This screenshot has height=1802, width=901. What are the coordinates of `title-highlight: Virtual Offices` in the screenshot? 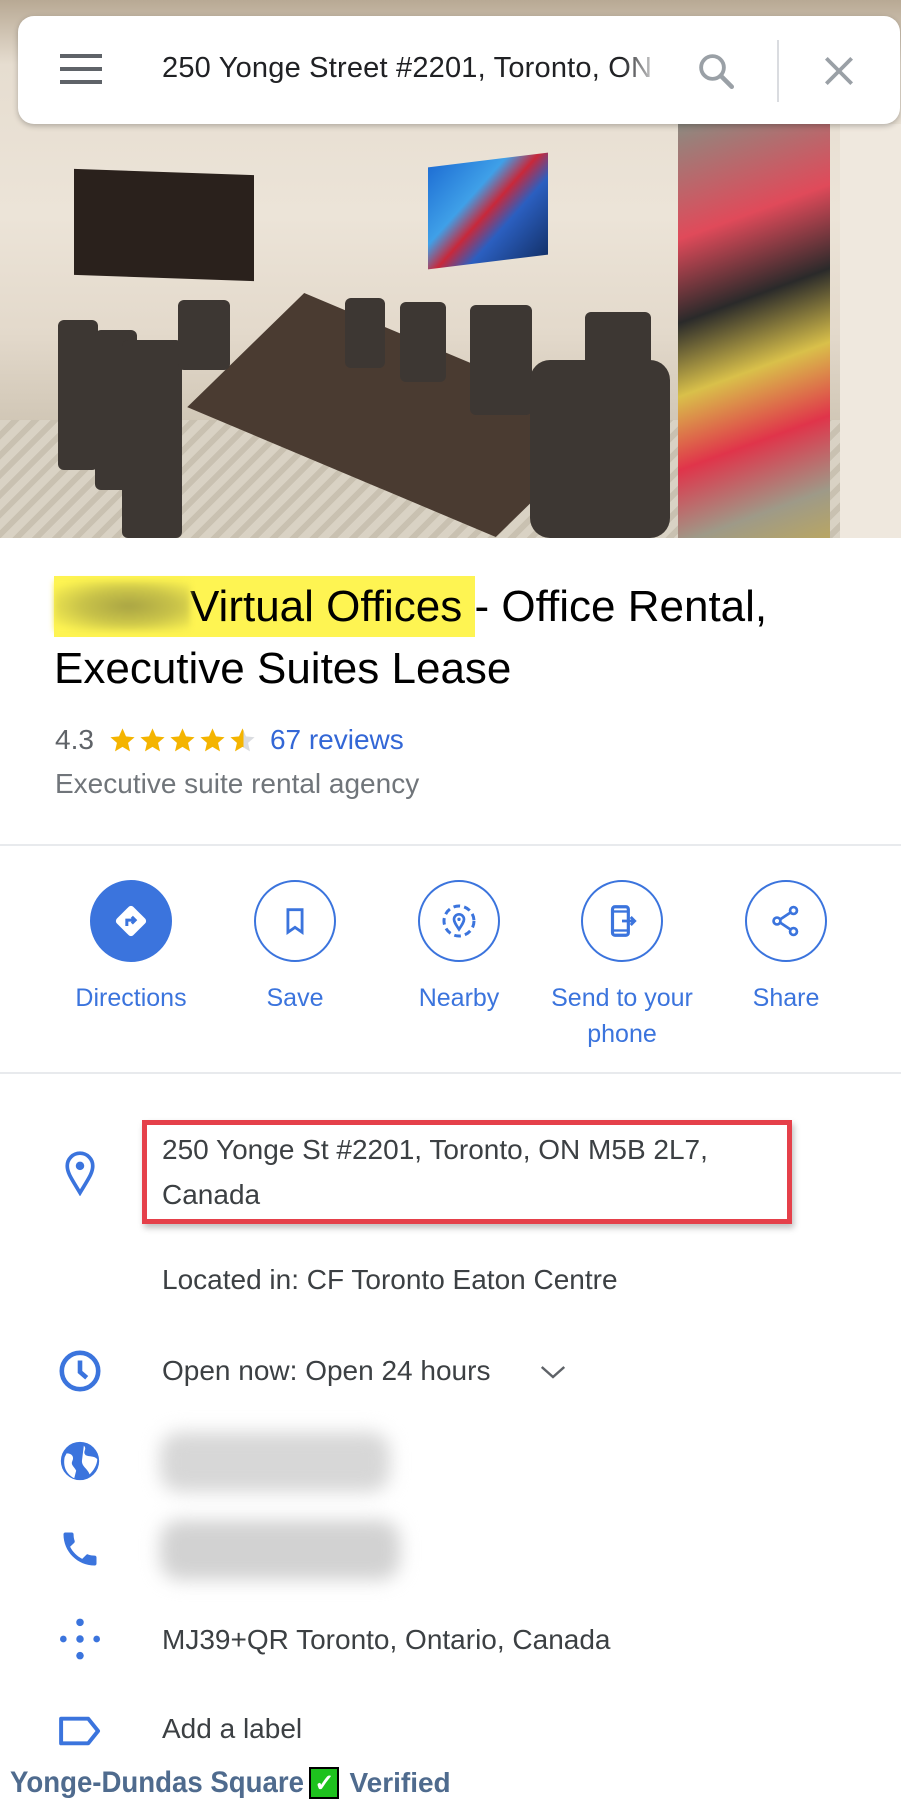 It's located at (264, 606).